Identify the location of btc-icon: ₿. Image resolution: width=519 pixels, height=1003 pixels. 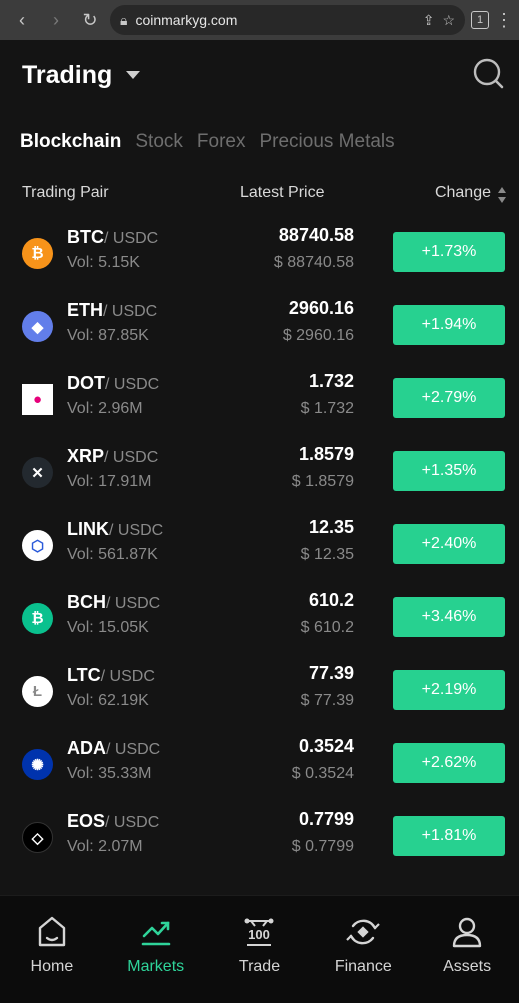
(37, 253).